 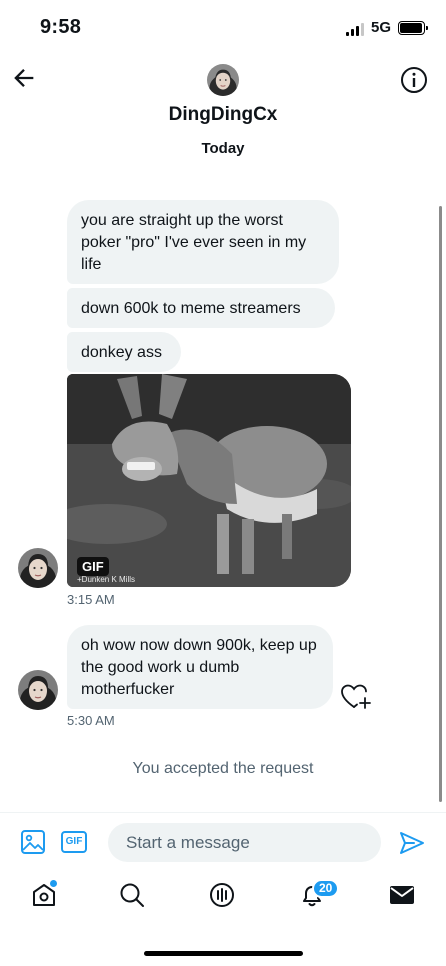 I want to click on back-arrow-icon, so click(x=24, y=78).